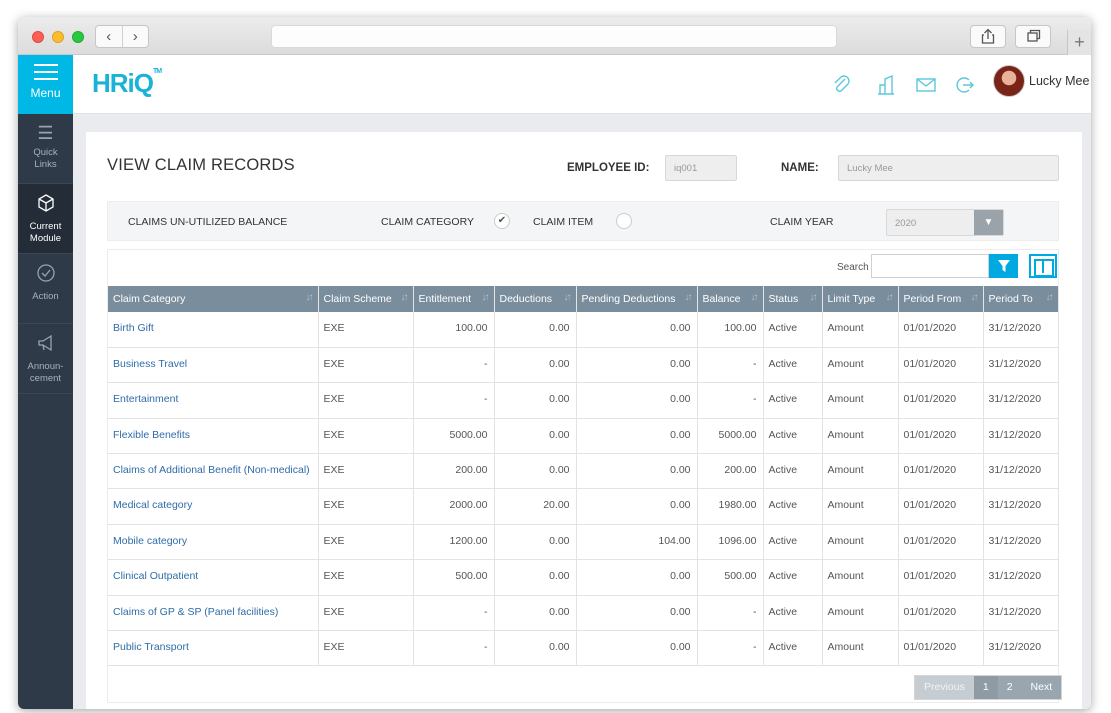 This screenshot has width=1111, height=713. Describe the element at coordinates (454, 400) in the screenshot. I see `table-cell: -` at that location.